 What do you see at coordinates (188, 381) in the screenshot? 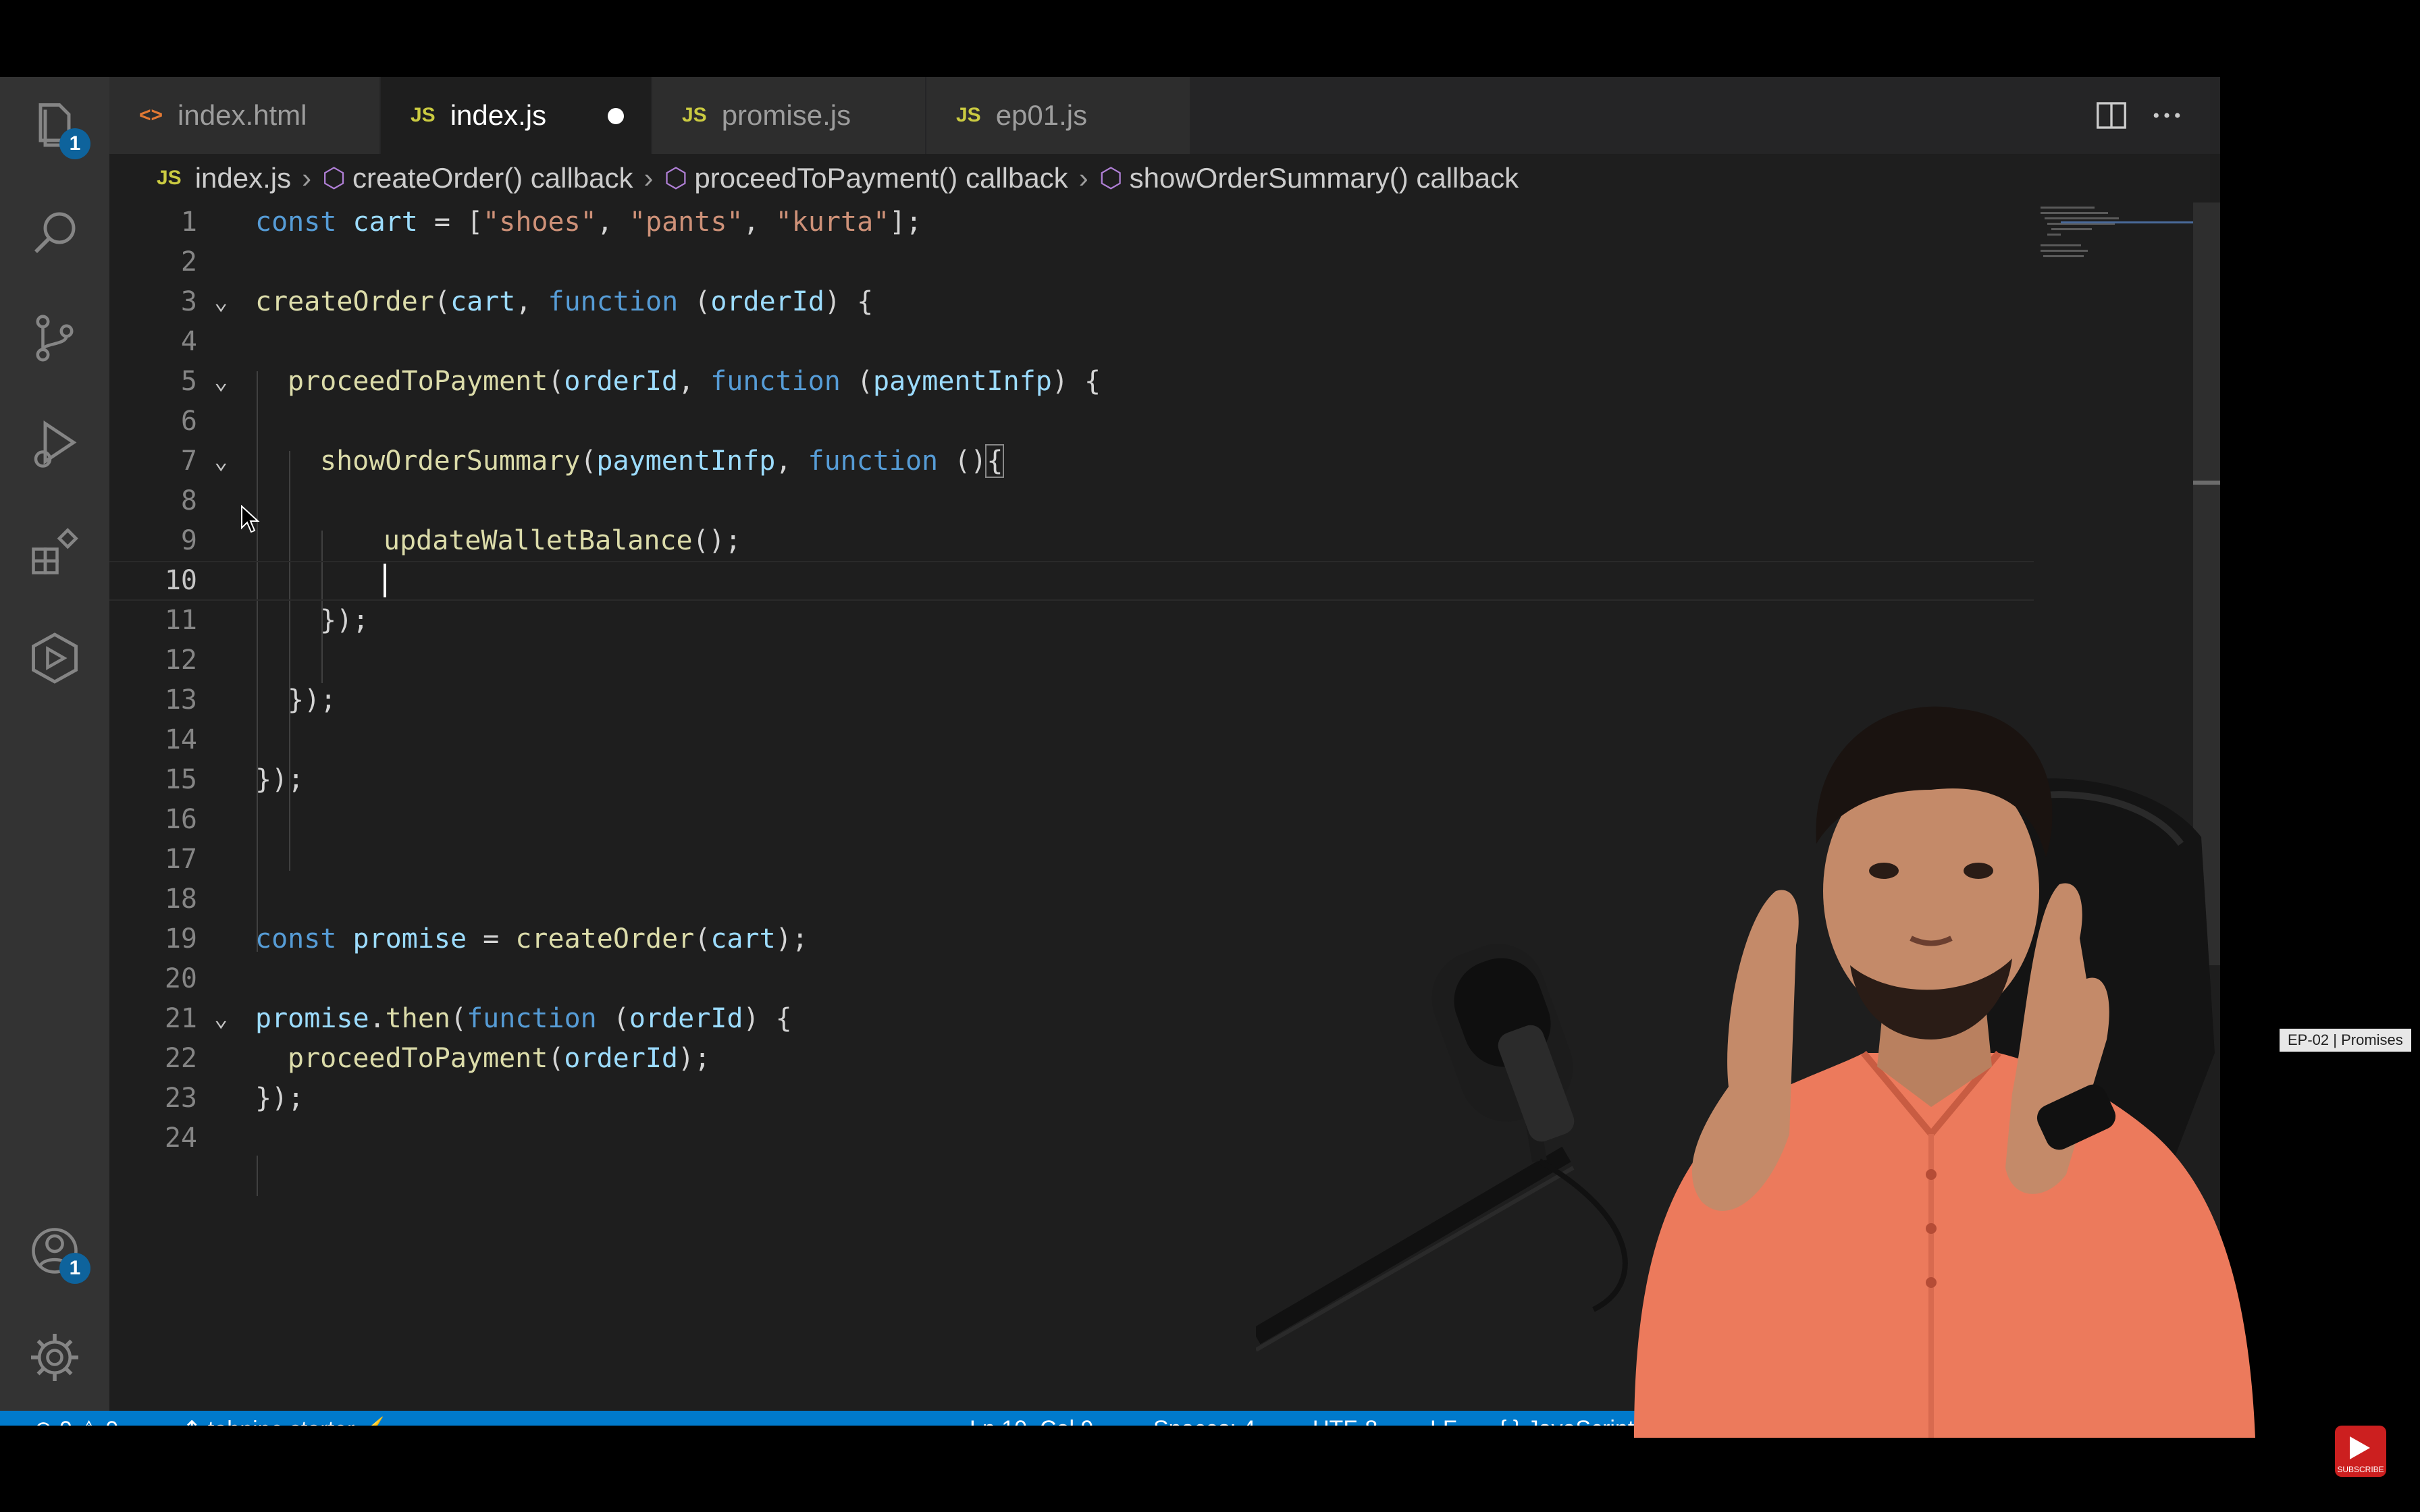
I see `line-number: 5` at bounding box center [188, 381].